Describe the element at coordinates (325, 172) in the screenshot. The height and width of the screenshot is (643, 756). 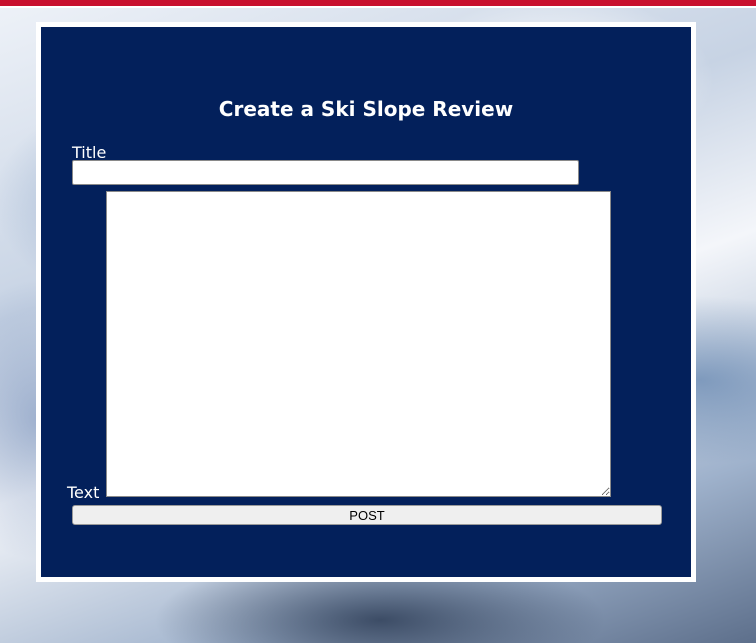
I see `title-input` at that location.